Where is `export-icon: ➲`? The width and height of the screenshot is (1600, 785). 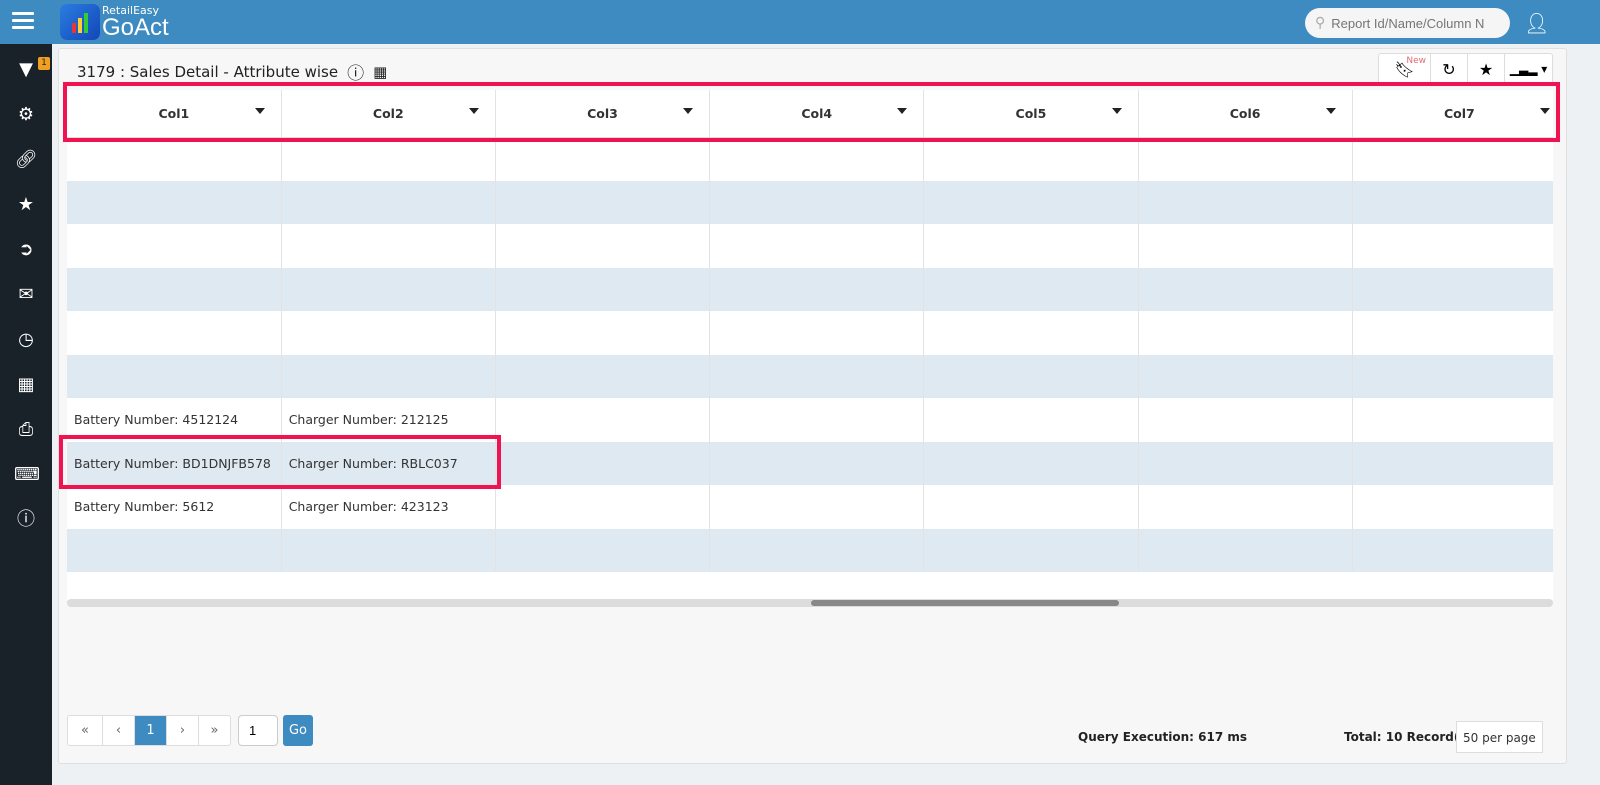 export-icon: ➲ is located at coordinates (26, 250).